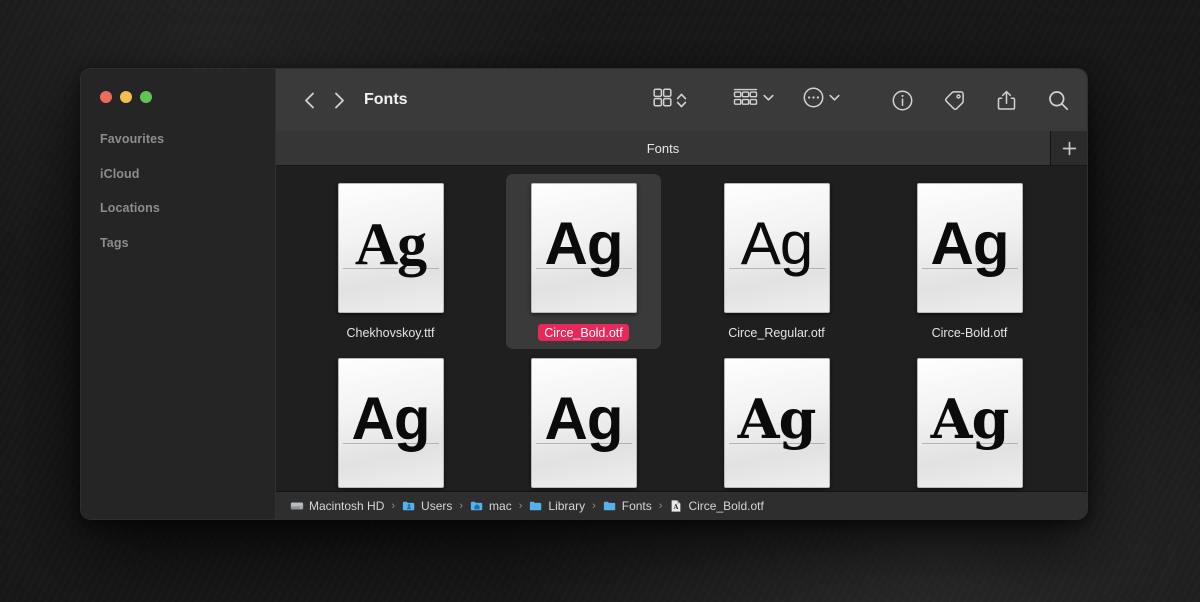 This screenshot has height=602, width=1200. I want to click on tab-fonts: Fonts, so click(663, 148).